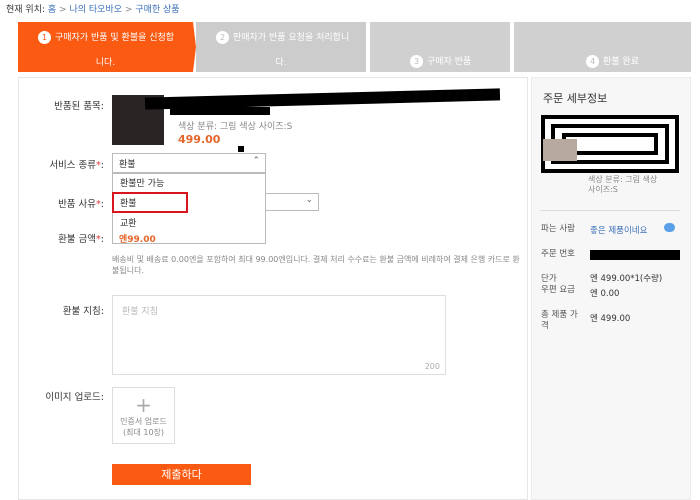 Image resolution: width=700 pixels, height=500 pixels. I want to click on breadcrumb-home-link: 홈, so click(52, 10).